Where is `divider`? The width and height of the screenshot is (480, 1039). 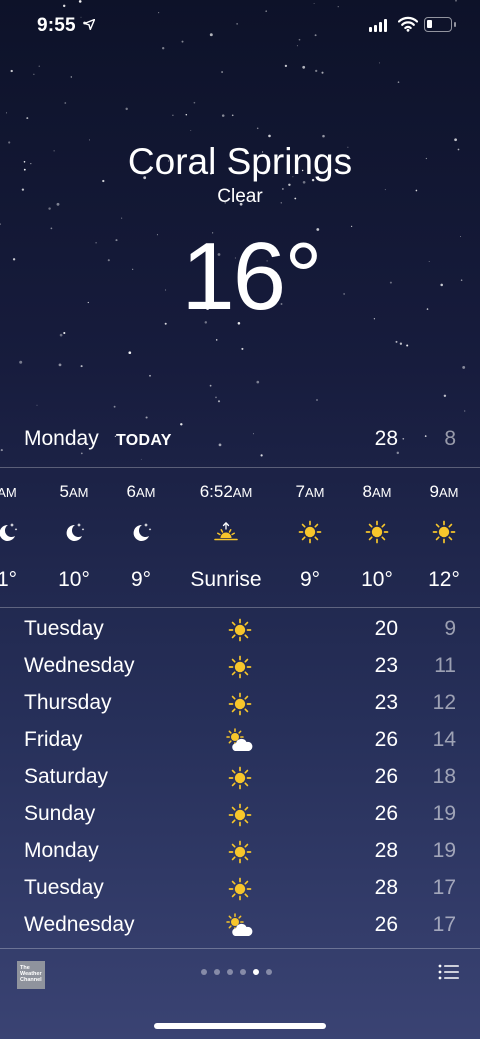 divider is located at coordinates (240, 607).